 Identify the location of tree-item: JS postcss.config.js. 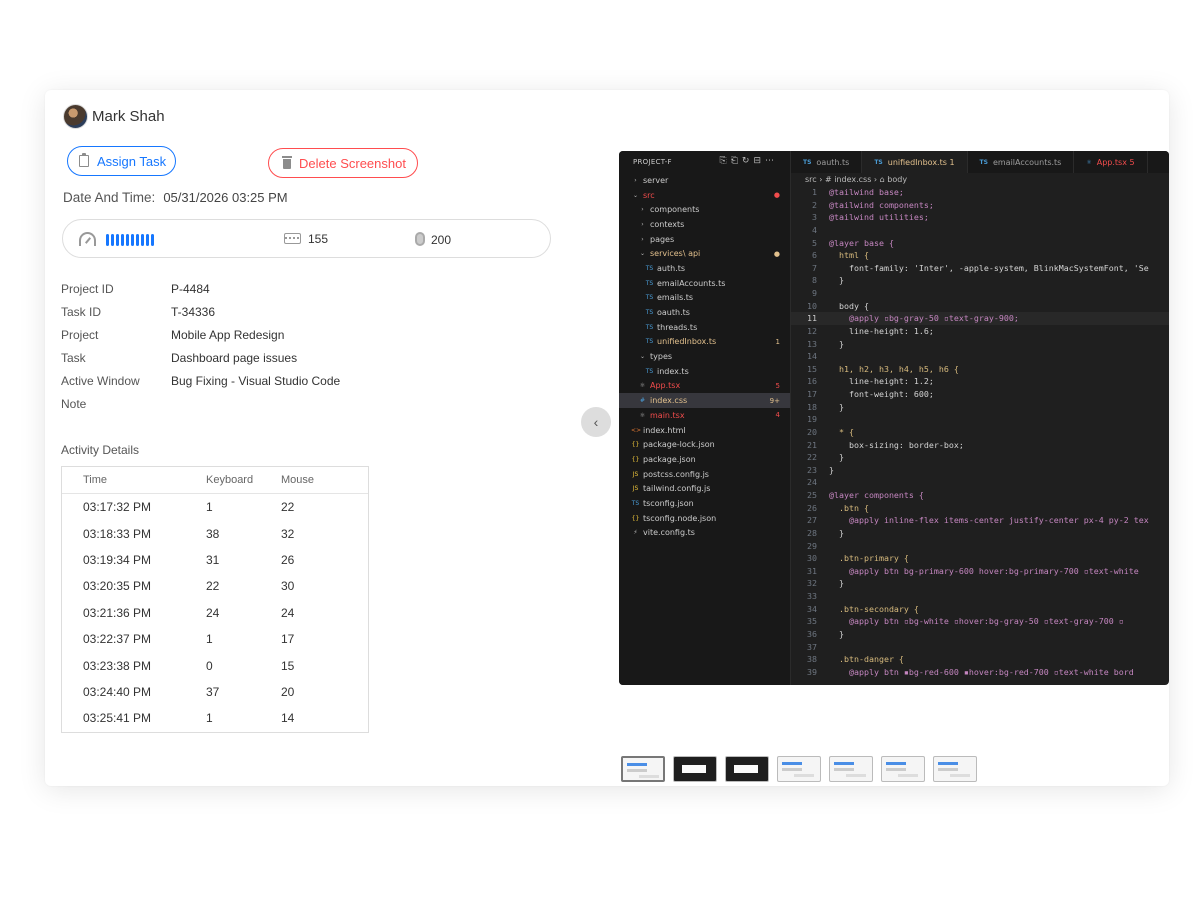
(704, 474).